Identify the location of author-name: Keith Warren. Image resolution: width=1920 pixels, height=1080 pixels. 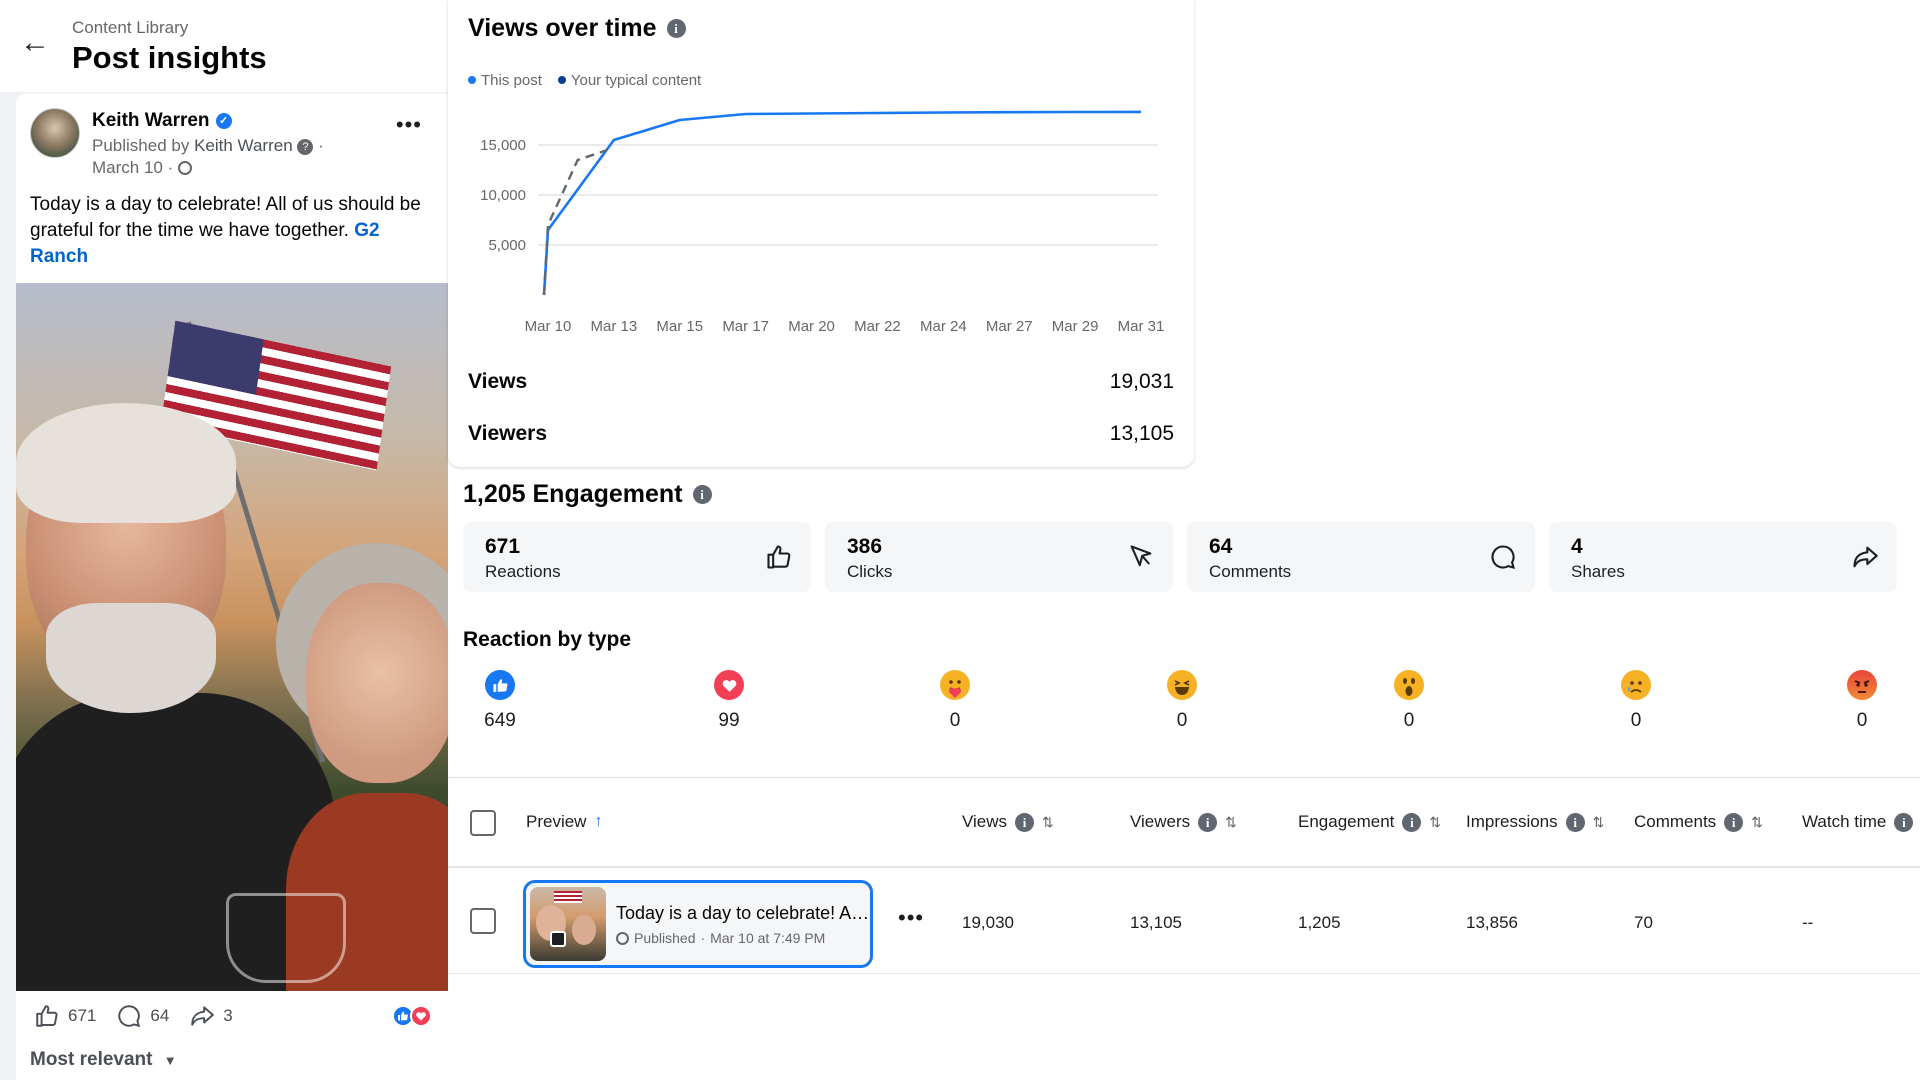
(151, 121).